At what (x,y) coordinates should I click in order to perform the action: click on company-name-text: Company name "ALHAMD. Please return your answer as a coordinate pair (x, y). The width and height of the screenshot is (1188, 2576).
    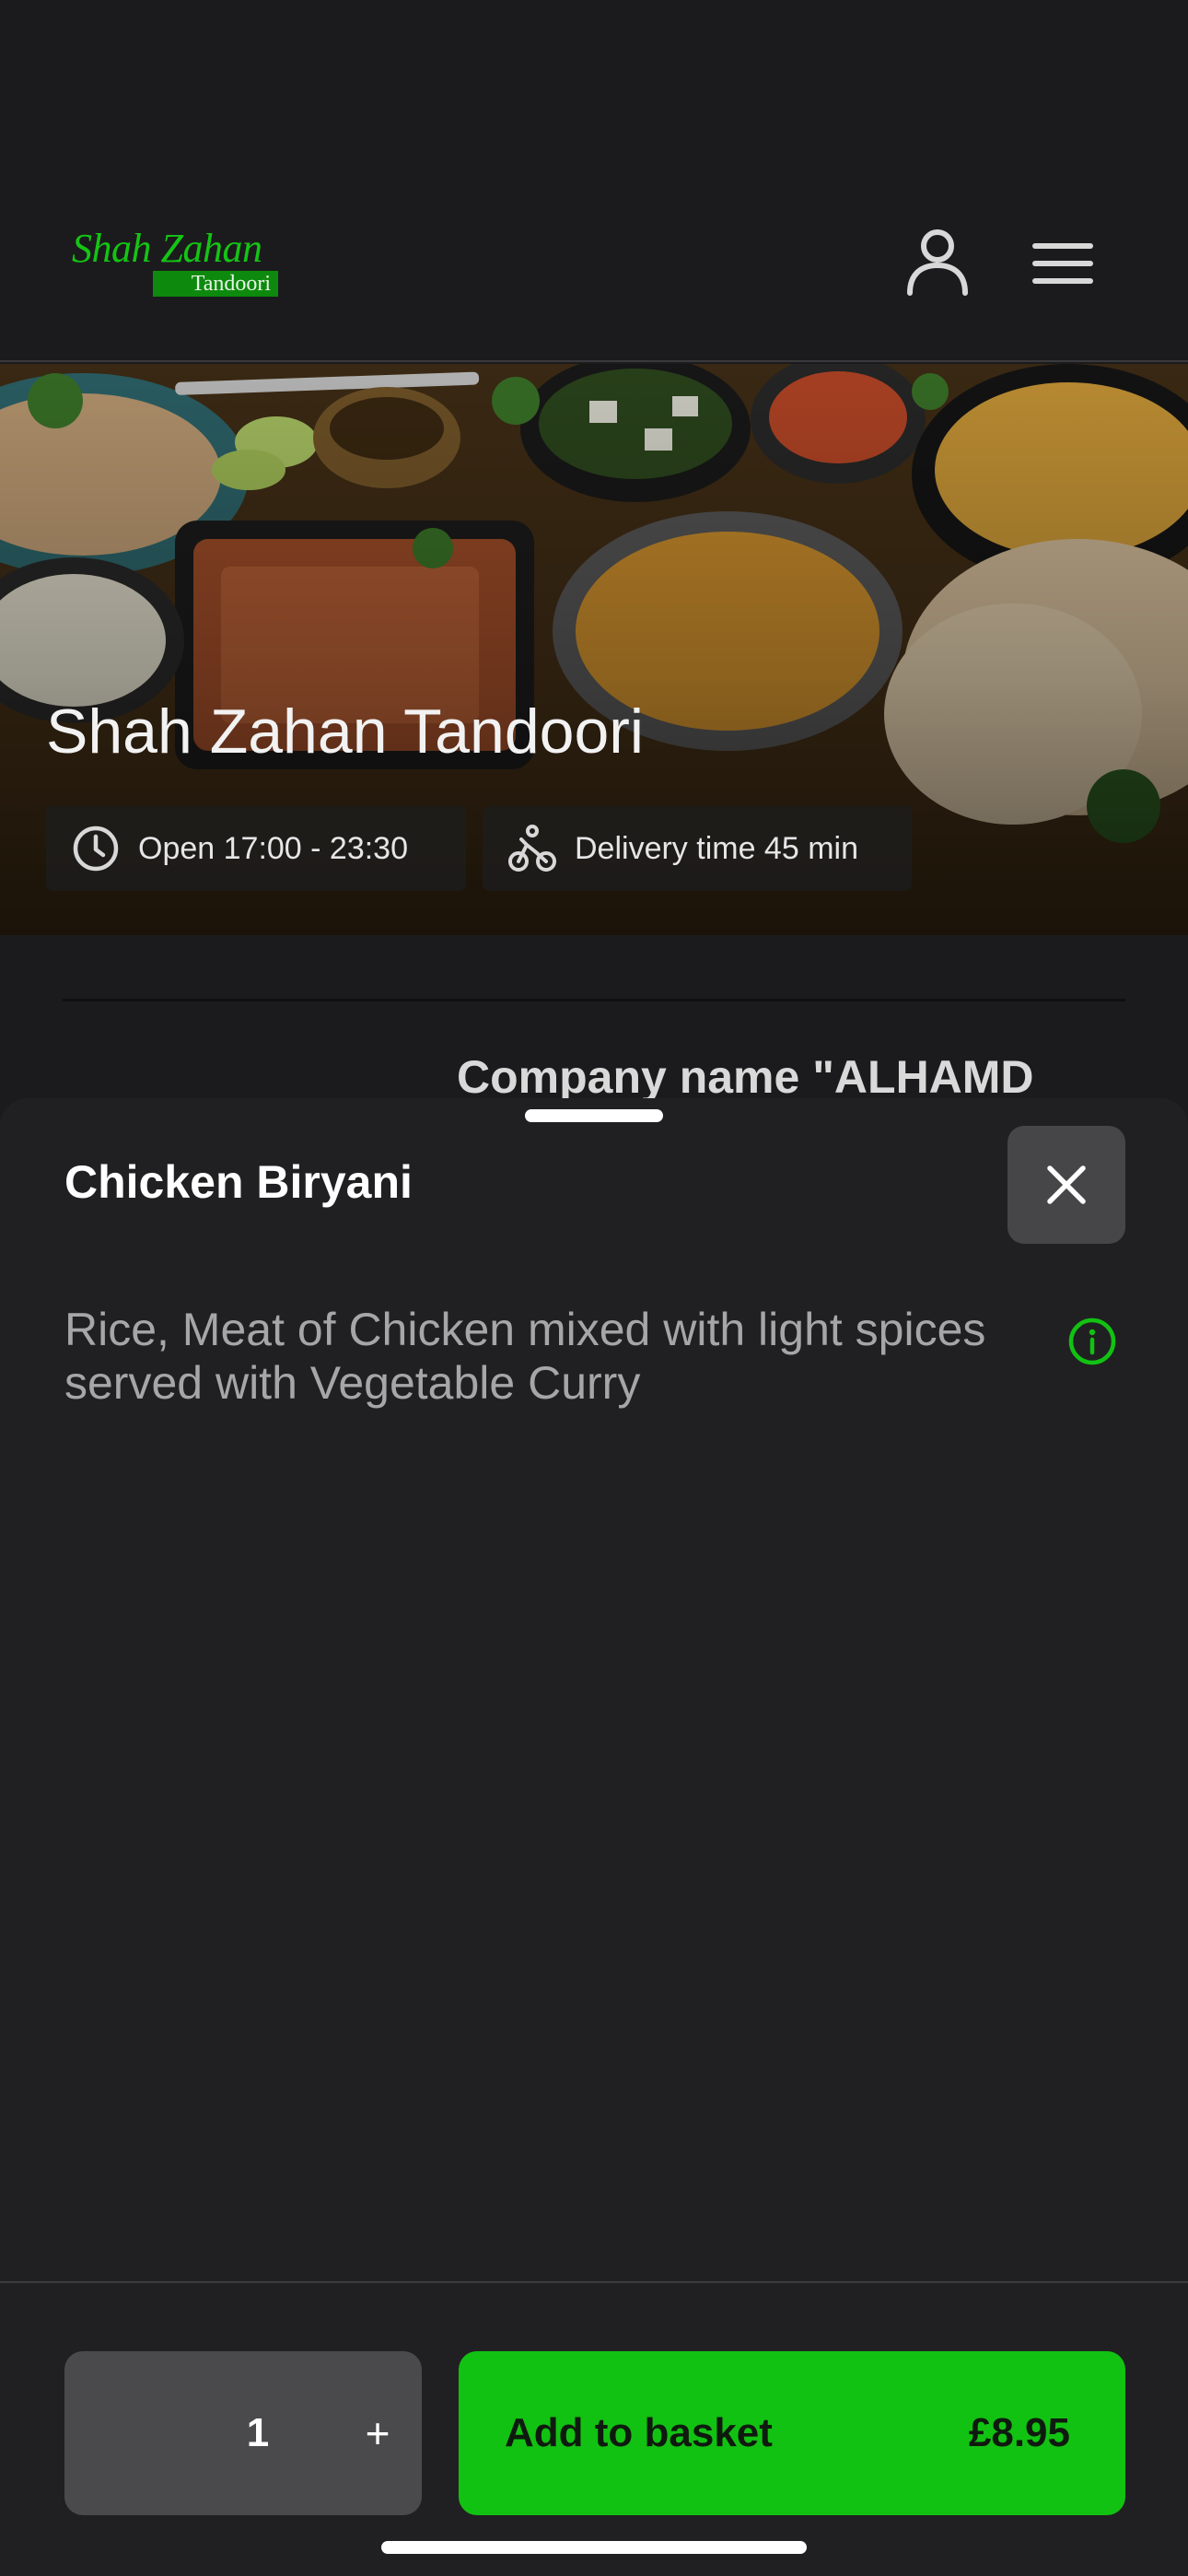
    Looking at the image, I should click on (745, 1077).